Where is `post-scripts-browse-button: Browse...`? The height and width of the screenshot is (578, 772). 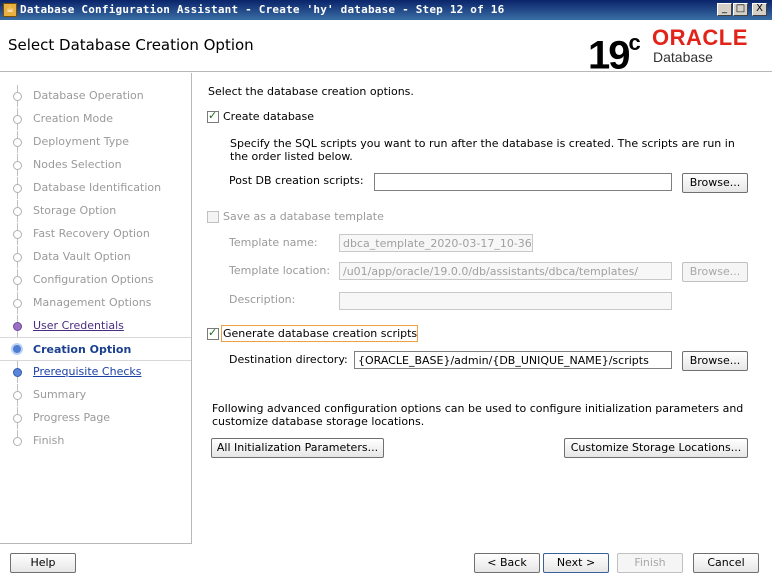 post-scripts-browse-button: Browse... is located at coordinates (715, 183).